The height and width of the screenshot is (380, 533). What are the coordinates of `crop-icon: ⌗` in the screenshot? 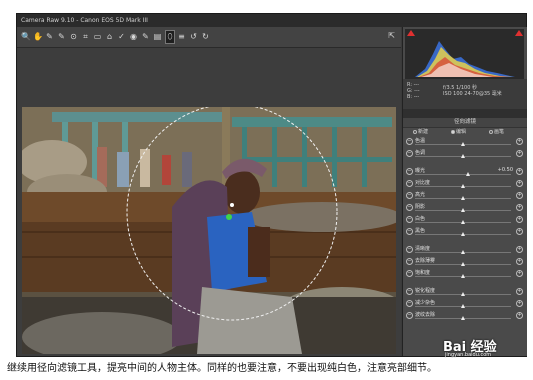 It's located at (85, 36).